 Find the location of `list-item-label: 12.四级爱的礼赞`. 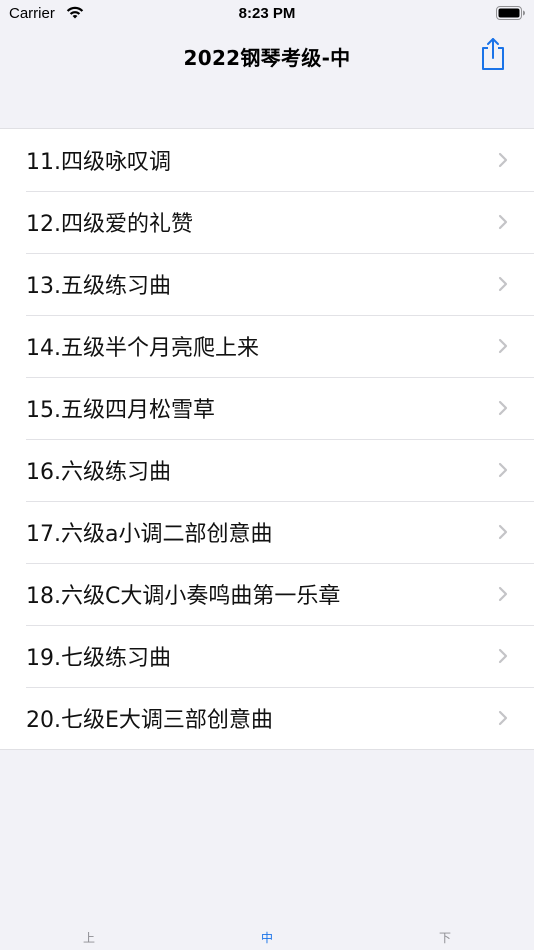

list-item-label: 12.四级爱的礼赞 is located at coordinates (109, 224).